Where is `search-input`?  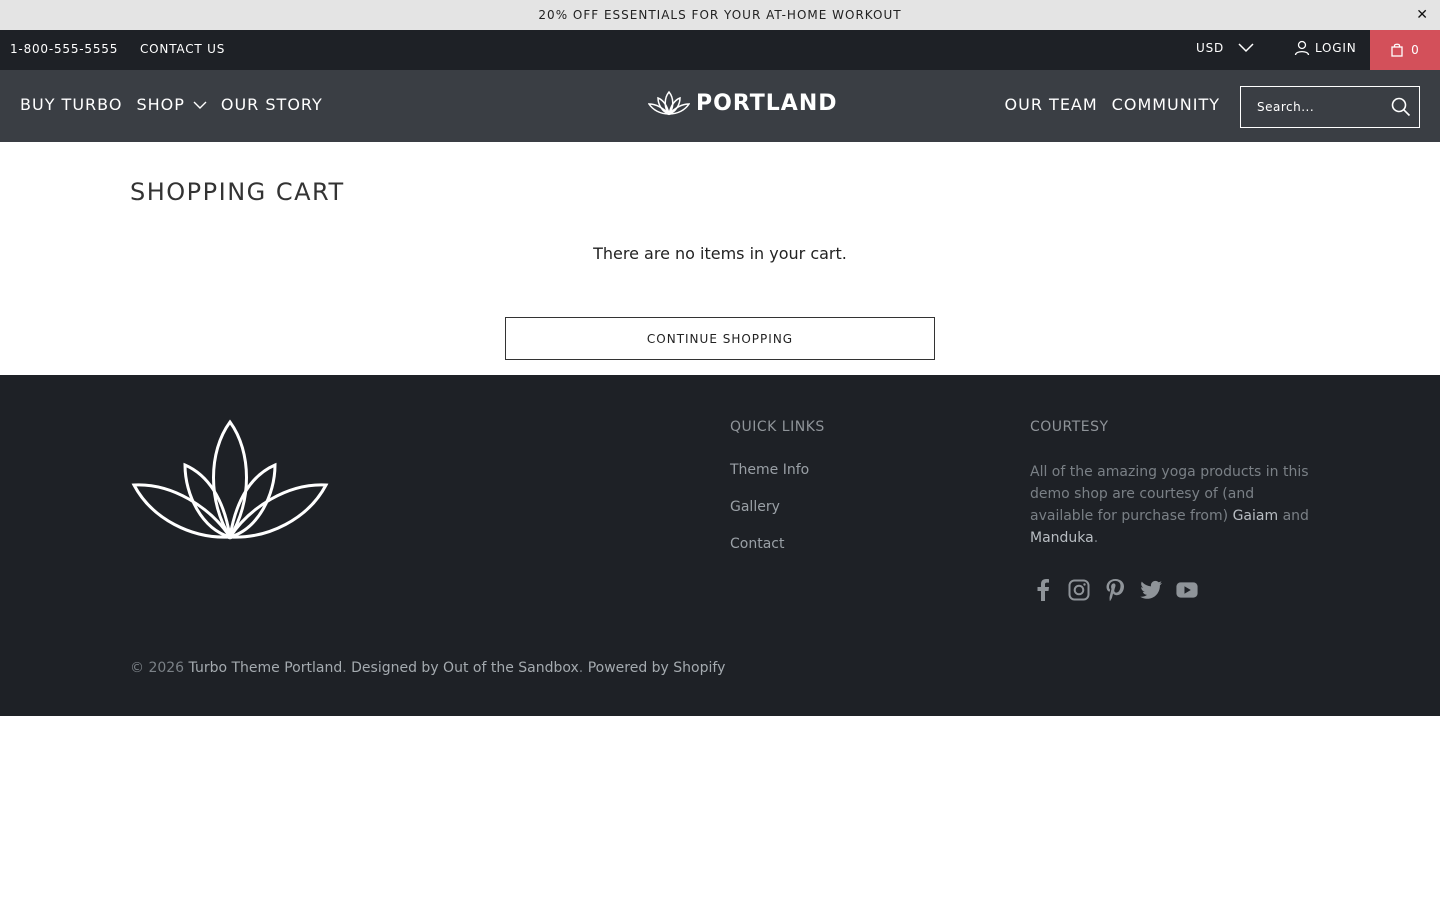 search-input is located at coordinates (1317, 107).